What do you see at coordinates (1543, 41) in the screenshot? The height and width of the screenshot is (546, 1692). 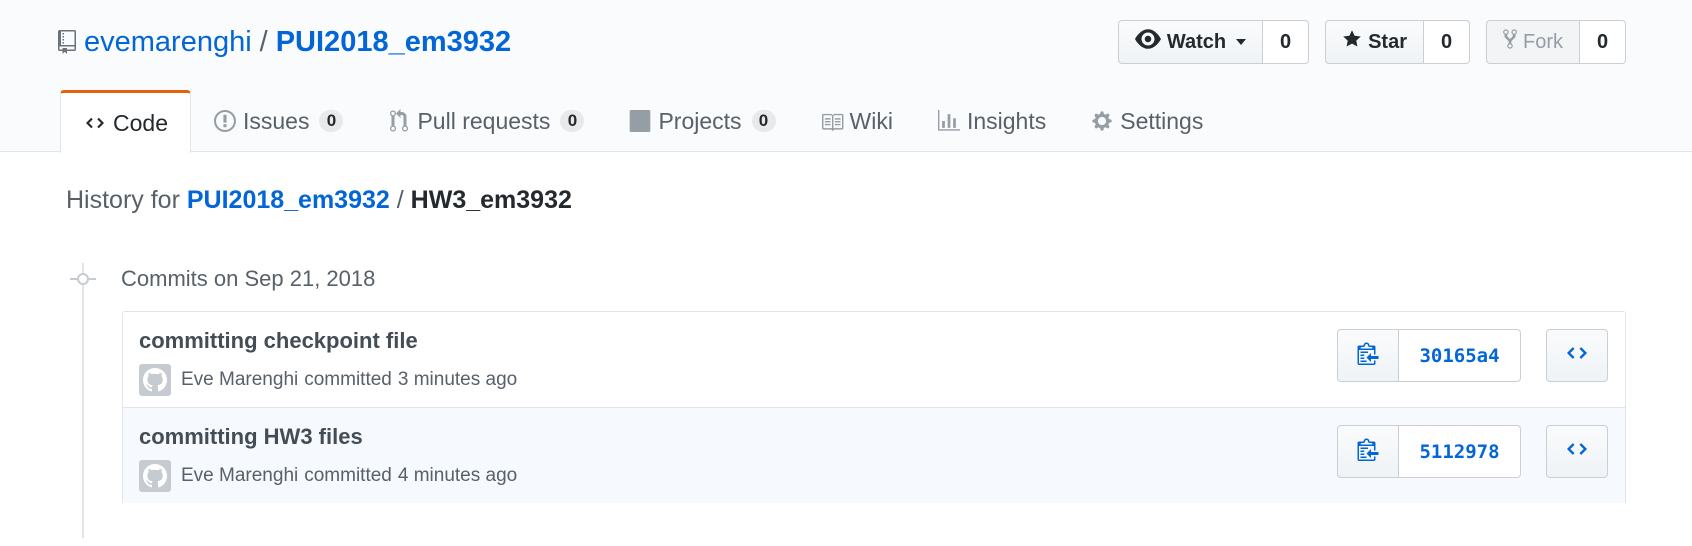 I see `fork-label: Fork` at bounding box center [1543, 41].